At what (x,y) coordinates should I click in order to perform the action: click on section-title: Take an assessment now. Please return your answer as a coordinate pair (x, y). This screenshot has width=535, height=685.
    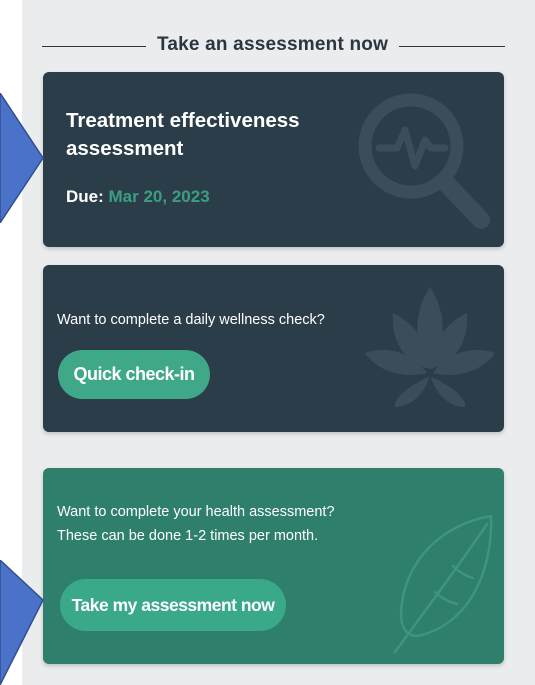
    Looking at the image, I should click on (272, 44).